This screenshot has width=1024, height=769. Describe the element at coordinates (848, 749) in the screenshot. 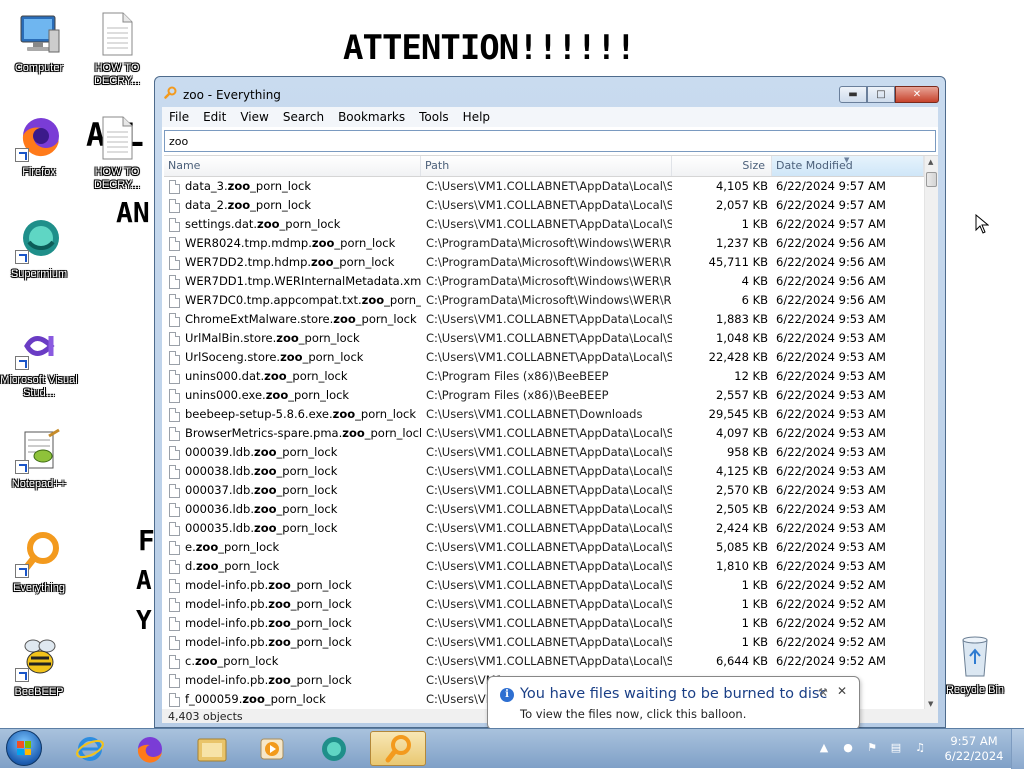

I see `burn-disc-icon: ●` at that location.